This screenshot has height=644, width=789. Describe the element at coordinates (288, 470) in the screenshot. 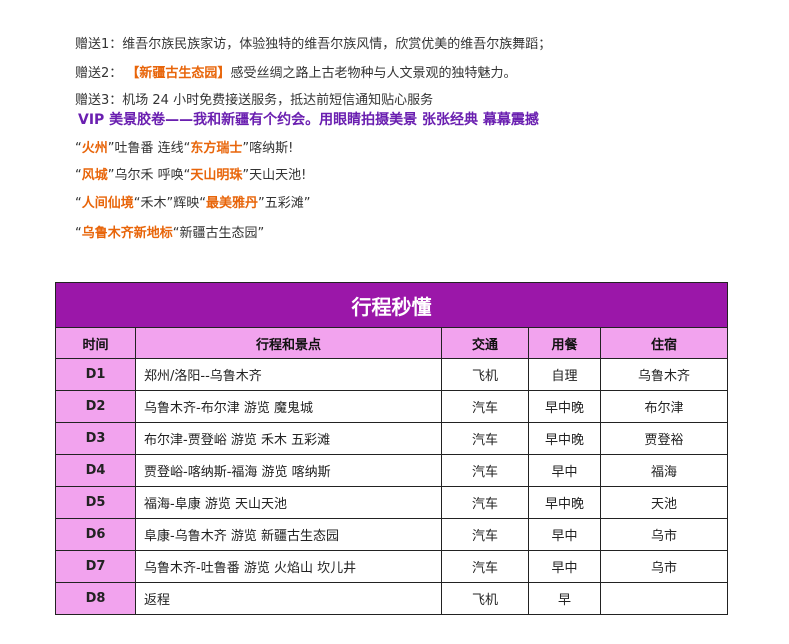

I see `route-cell: 贾登峪-喀纳斯-福海 游览 喀纳斯` at that location.